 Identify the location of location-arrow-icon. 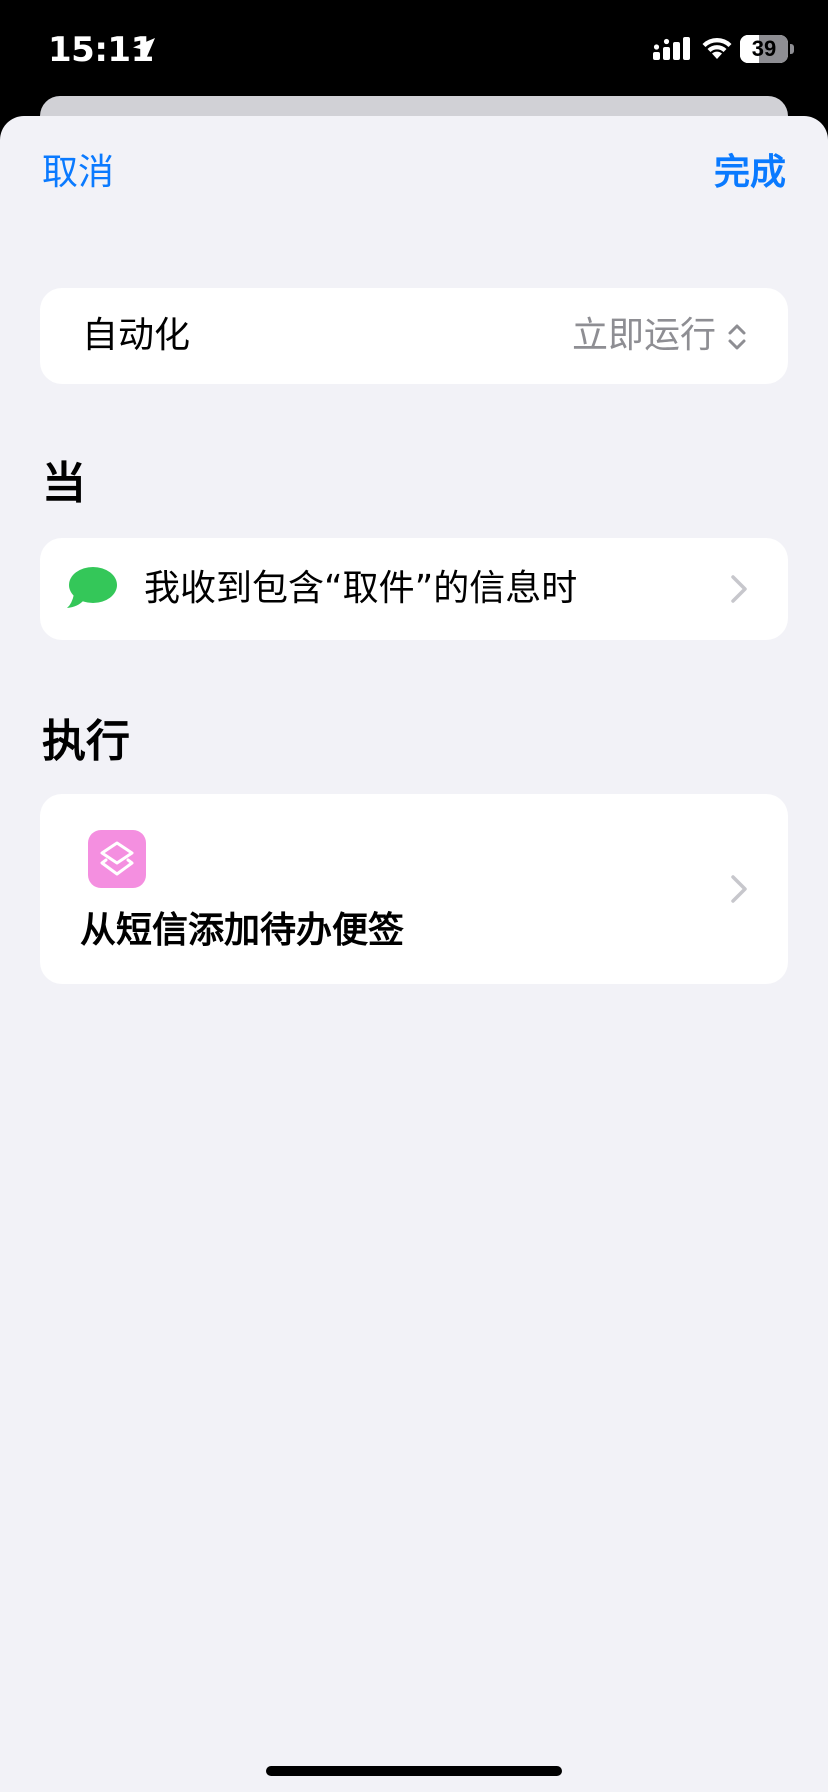
(144, 49).